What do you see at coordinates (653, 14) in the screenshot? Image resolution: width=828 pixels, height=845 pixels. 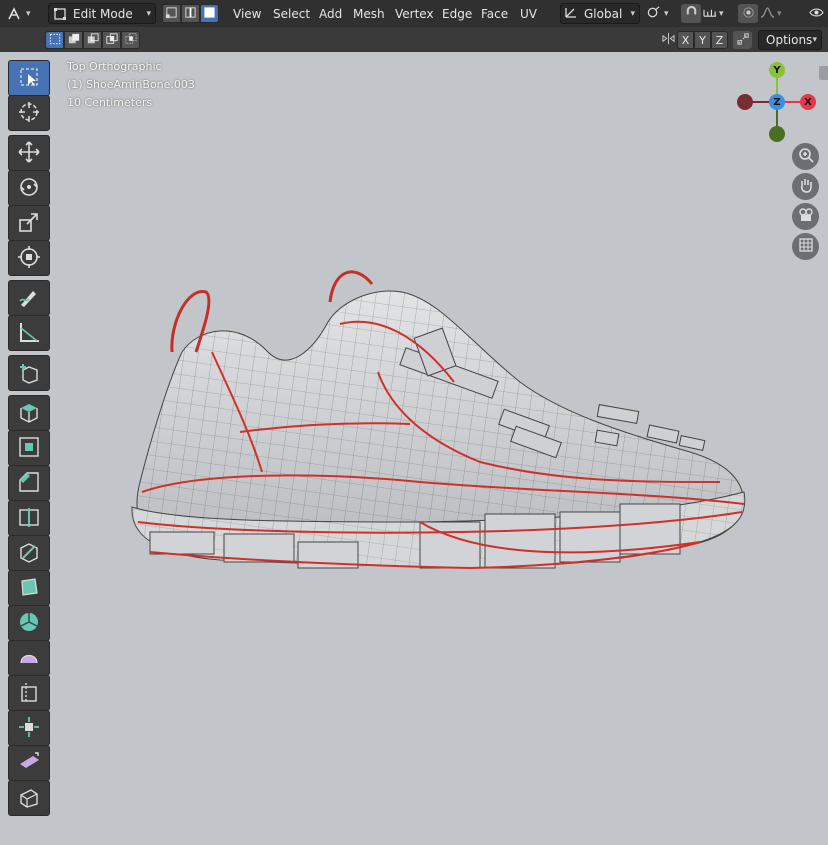 I see `pivot-icon` at bounding box center [653, 14].